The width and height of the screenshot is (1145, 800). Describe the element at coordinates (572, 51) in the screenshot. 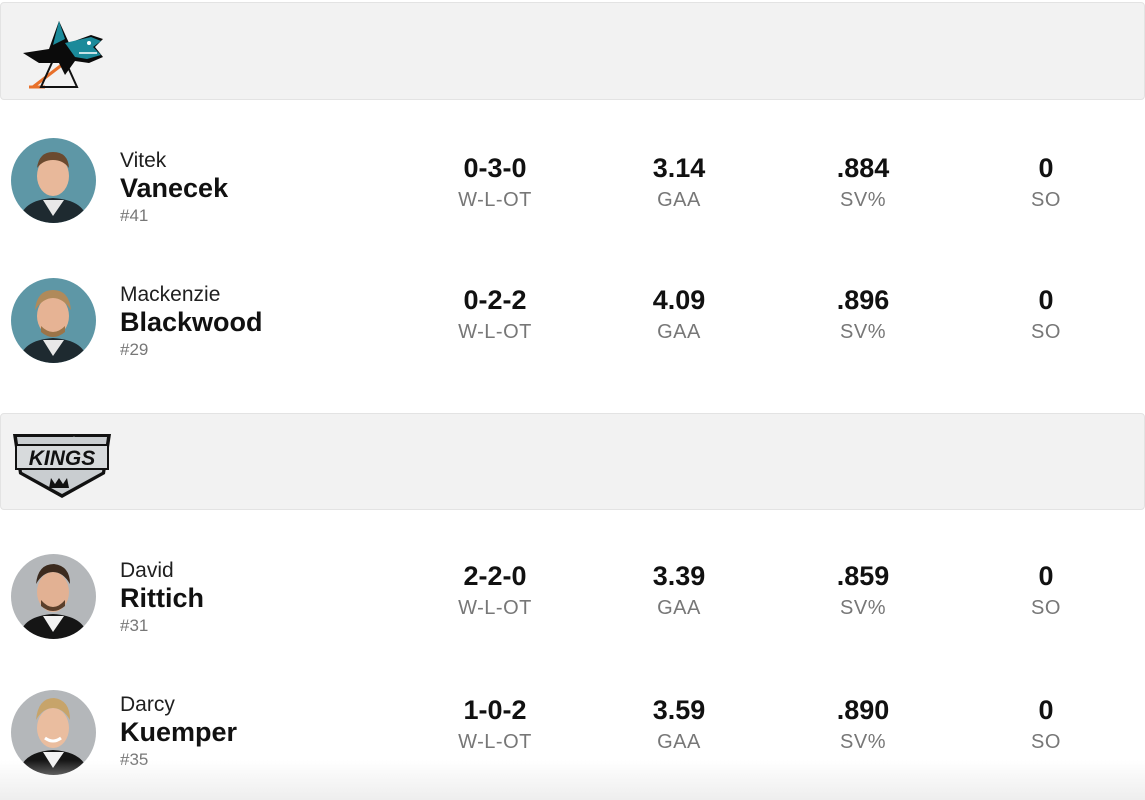

I see `team-header-sharks` at that location.